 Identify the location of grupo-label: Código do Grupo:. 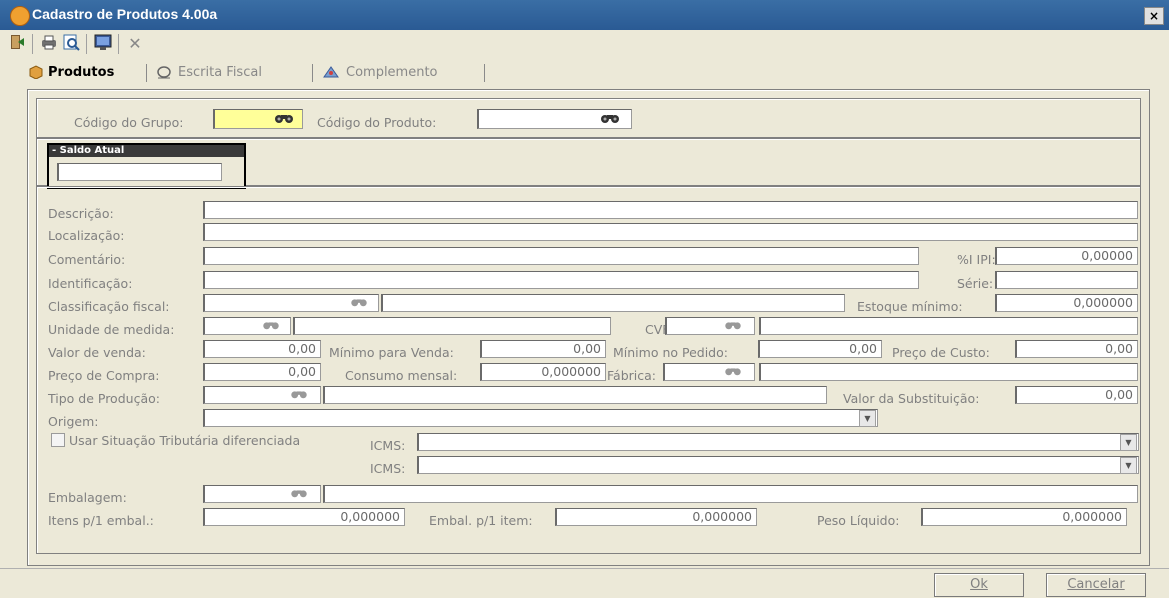
(129, 122).